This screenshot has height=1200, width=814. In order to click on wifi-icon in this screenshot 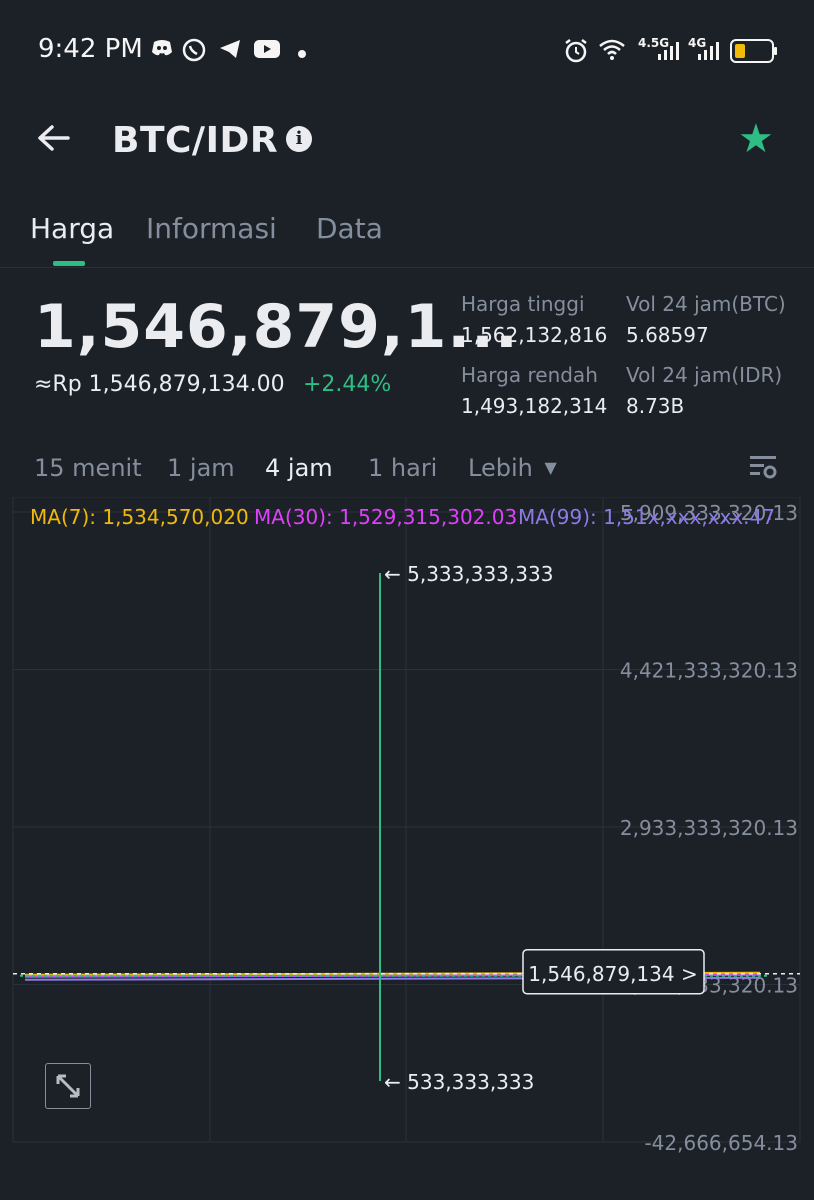, I will do `click(612, 52)`.